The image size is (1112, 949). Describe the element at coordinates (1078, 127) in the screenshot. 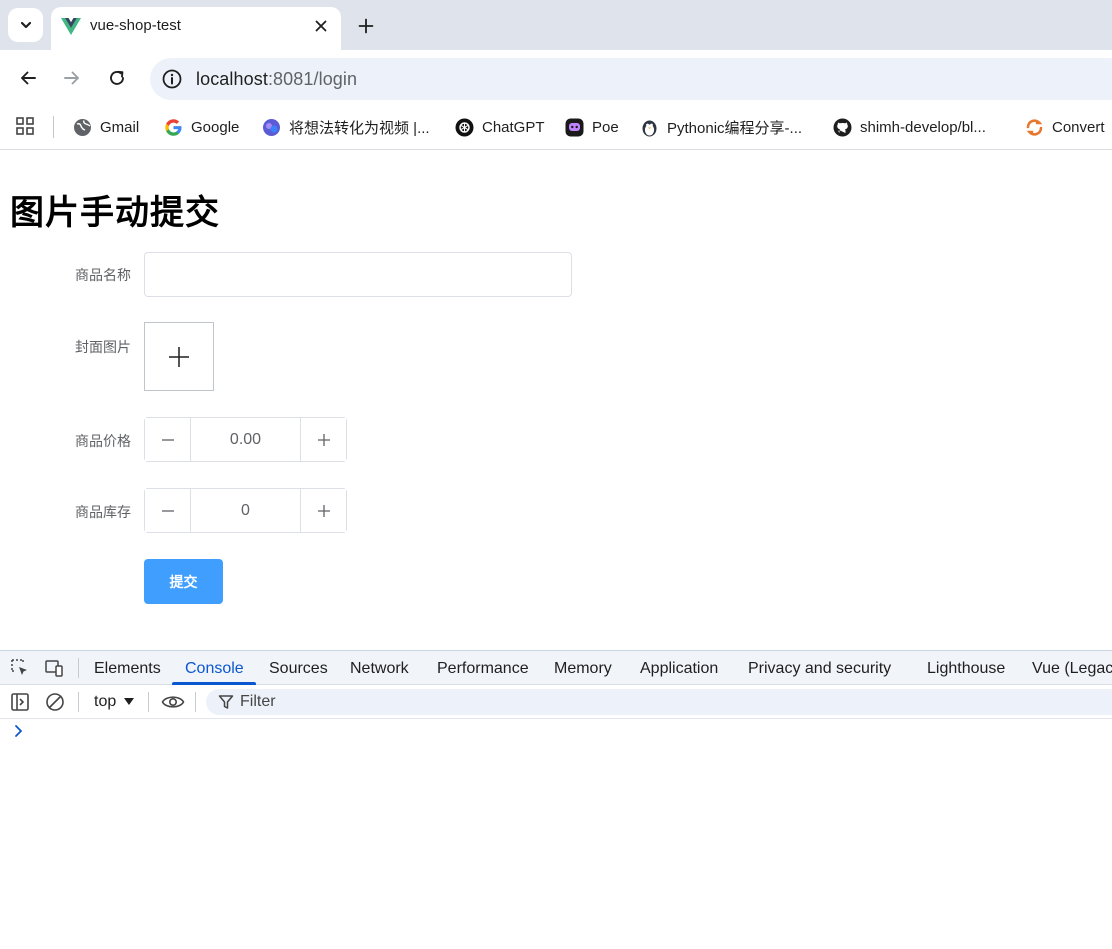

I see `bookmark-label: Convert` at that location.